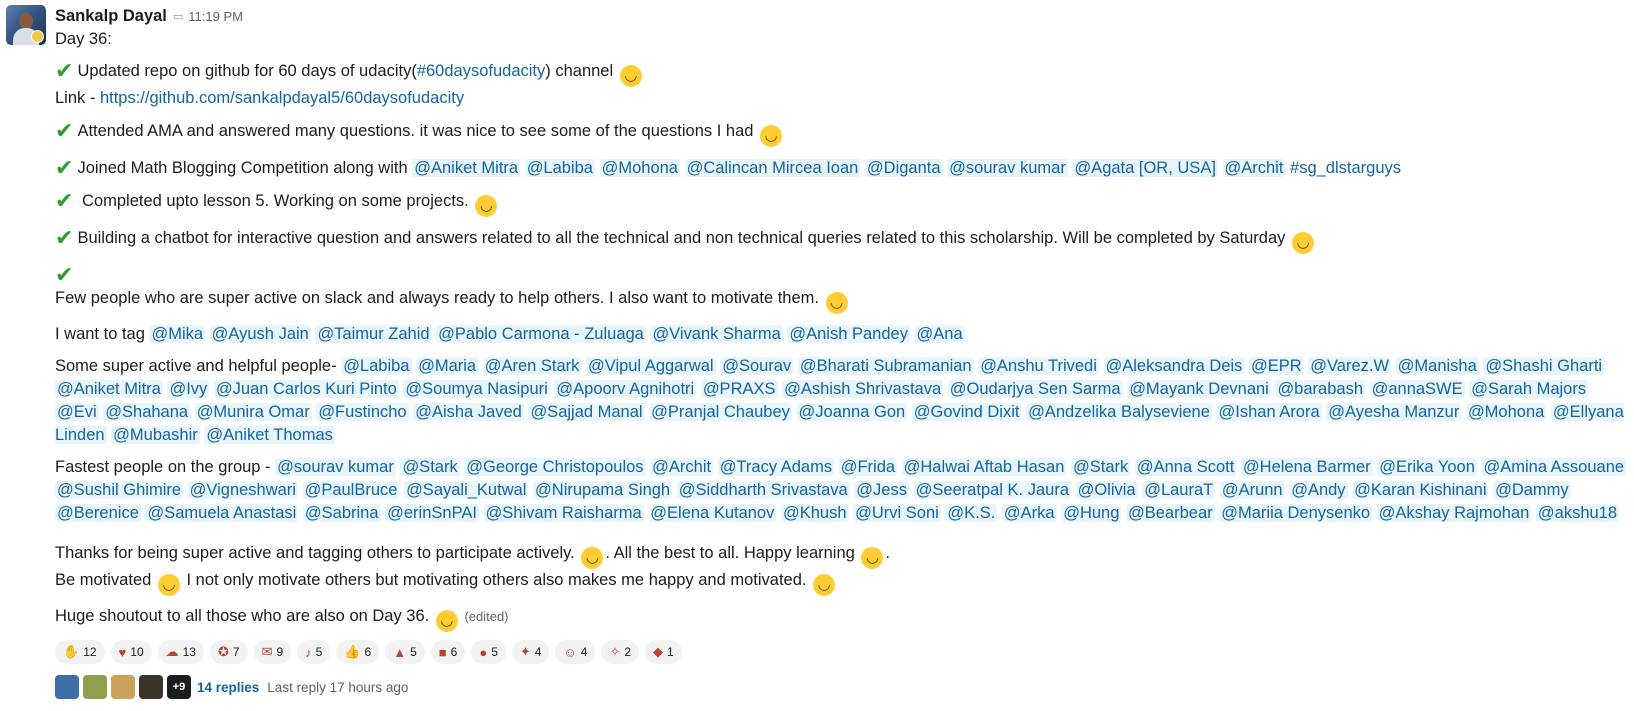 Image resolution: width=1634 pixels, height=711 pixels. Describe the element at coordinates (1350, 366) in the screenshot. I see `user-mention: @Varez.W` at that location.